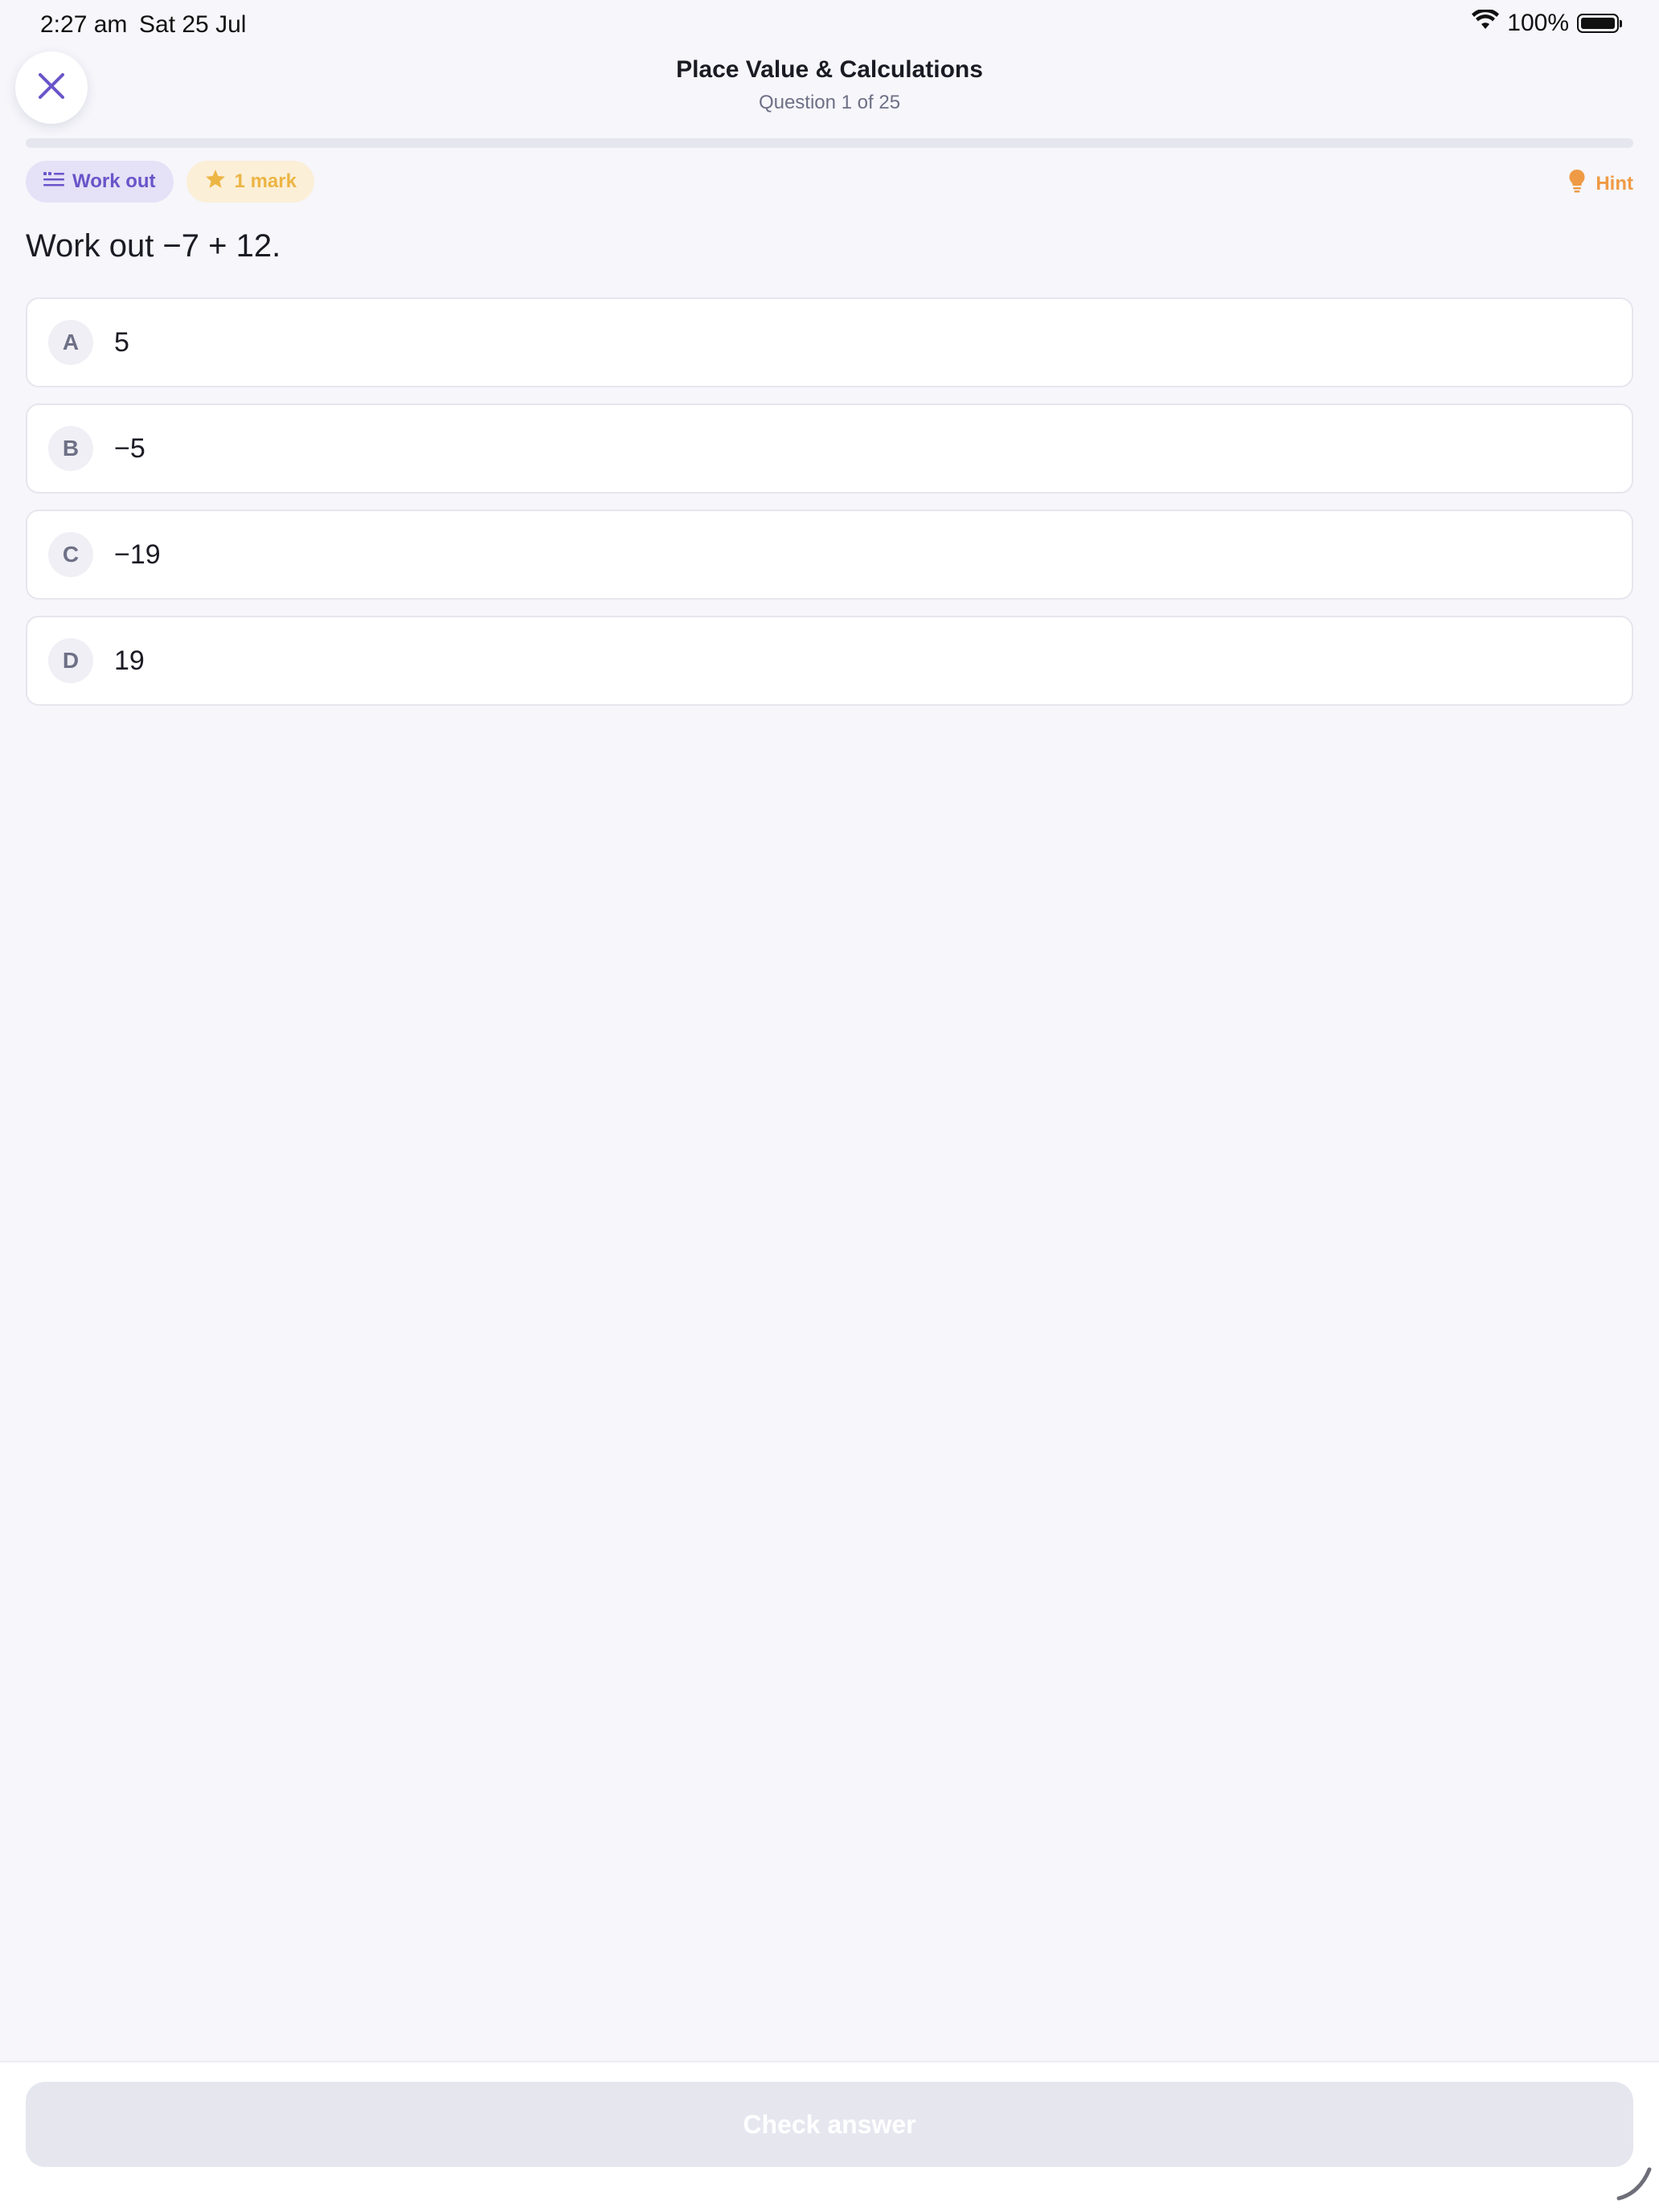 This screenshot has width=1659, height=2212. I want to click on question-tags: Work out 1 mark, so click(170, 182).